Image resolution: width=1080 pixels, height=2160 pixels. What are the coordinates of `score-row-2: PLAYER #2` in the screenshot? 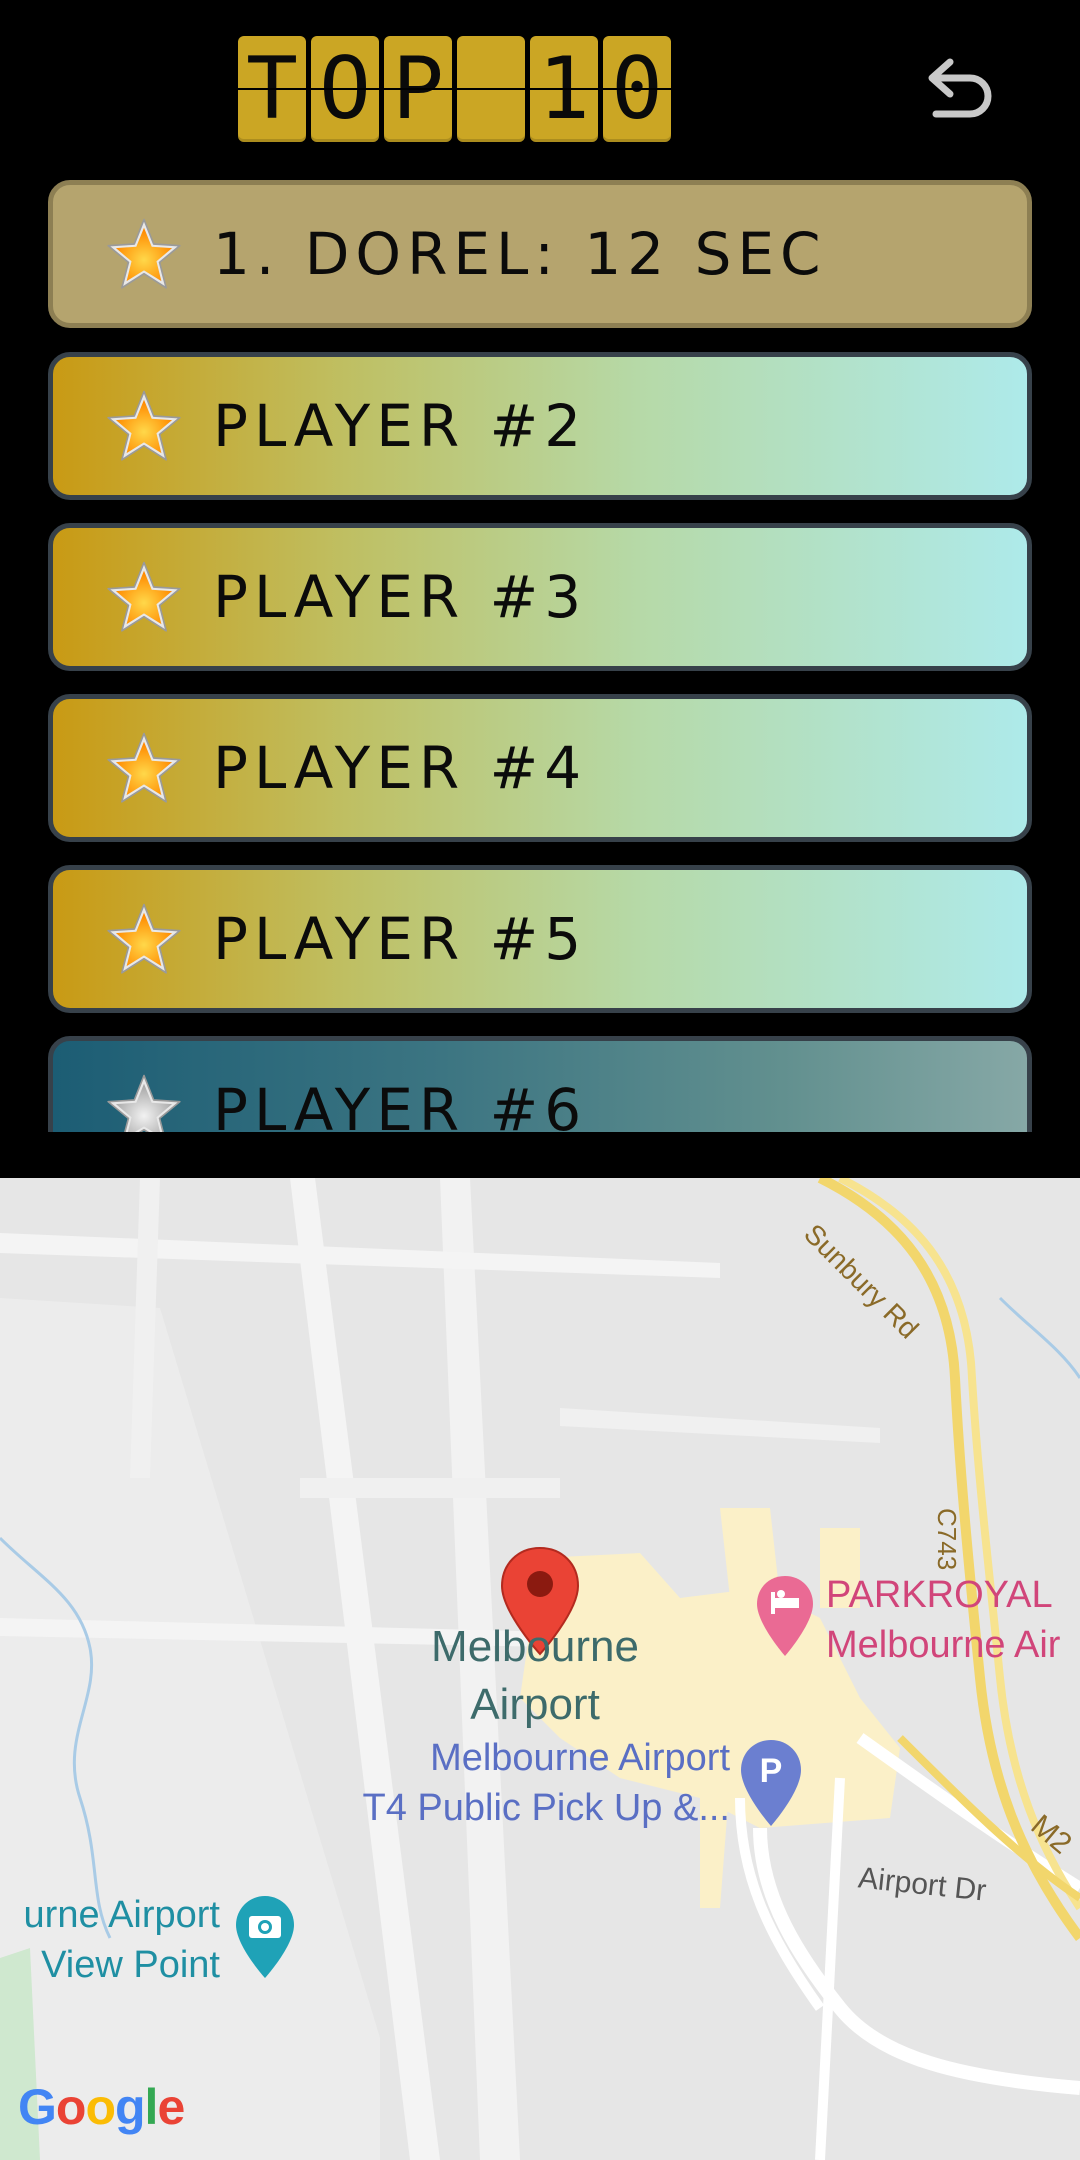 It's located at (540, 426).